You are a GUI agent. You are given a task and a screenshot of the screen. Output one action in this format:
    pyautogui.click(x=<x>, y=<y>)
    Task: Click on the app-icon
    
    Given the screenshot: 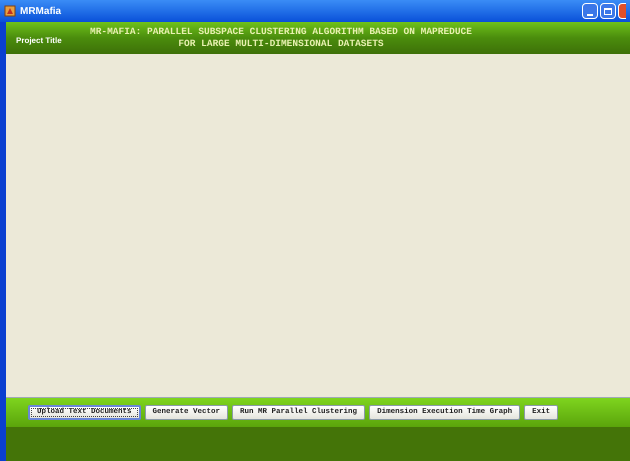 What is the action you would take?
    pyautogui.click(x=10, y=11)
    